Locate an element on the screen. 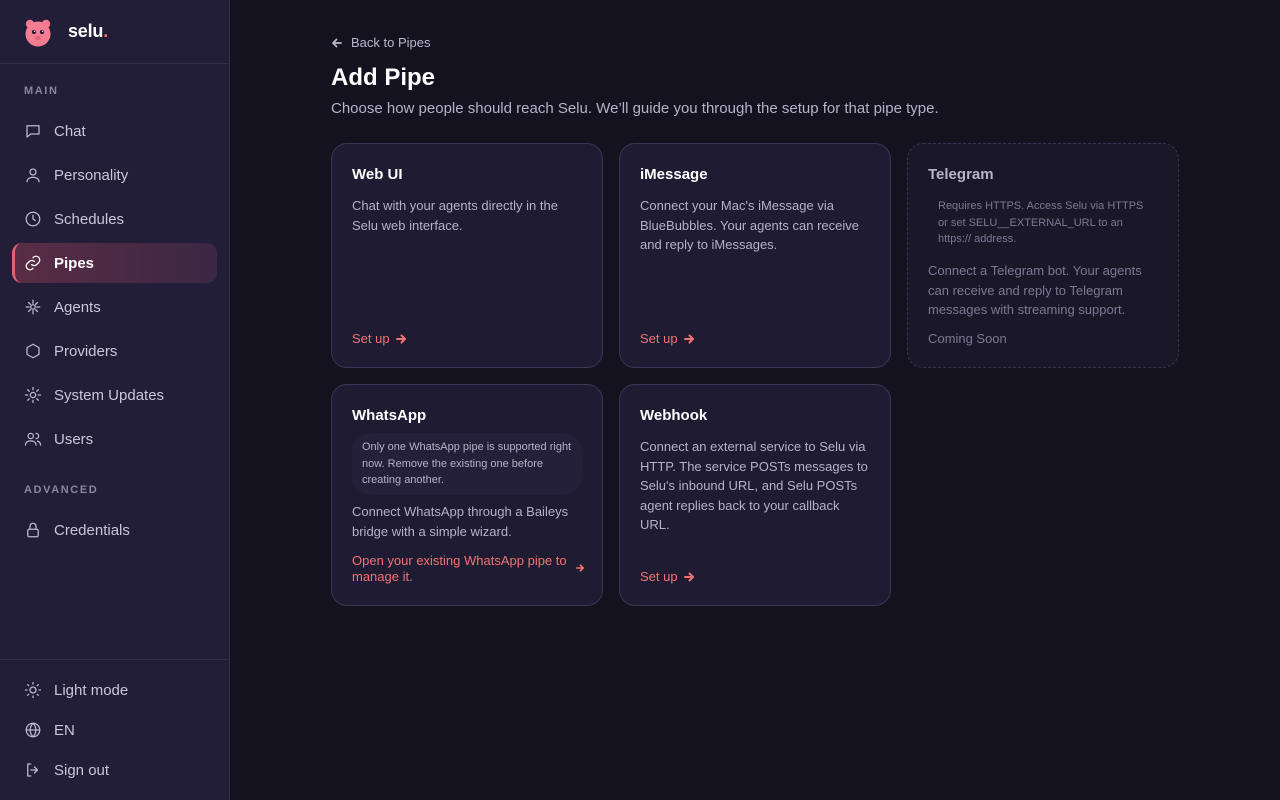 The image size is (1280, 800). sidebar-item-chat: Chat is located at coordinates (114, 131).